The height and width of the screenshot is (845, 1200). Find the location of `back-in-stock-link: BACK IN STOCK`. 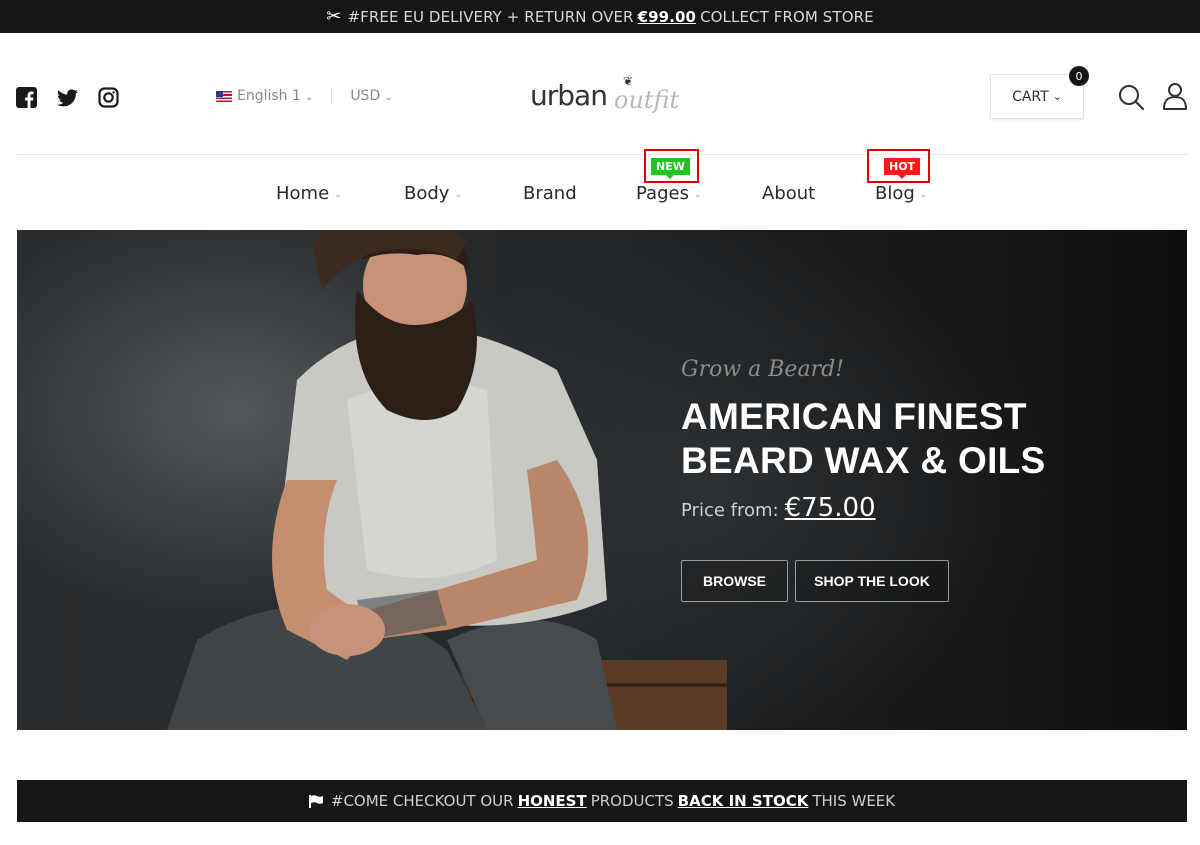

back-in-stock-link: BACK IN STOCK is located at coordinates (743, 801).